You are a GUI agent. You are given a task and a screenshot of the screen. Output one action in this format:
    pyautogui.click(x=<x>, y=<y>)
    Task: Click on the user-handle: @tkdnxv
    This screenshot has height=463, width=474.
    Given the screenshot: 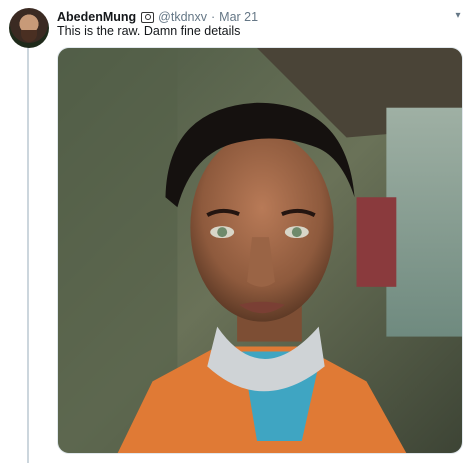 What is the action you would take?
    pyautogui.click(x=182, y=17)
    